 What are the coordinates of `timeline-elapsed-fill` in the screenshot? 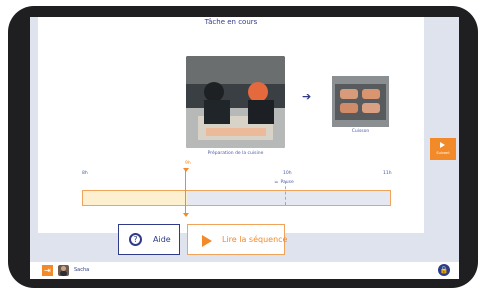 It's located at (135, 198).